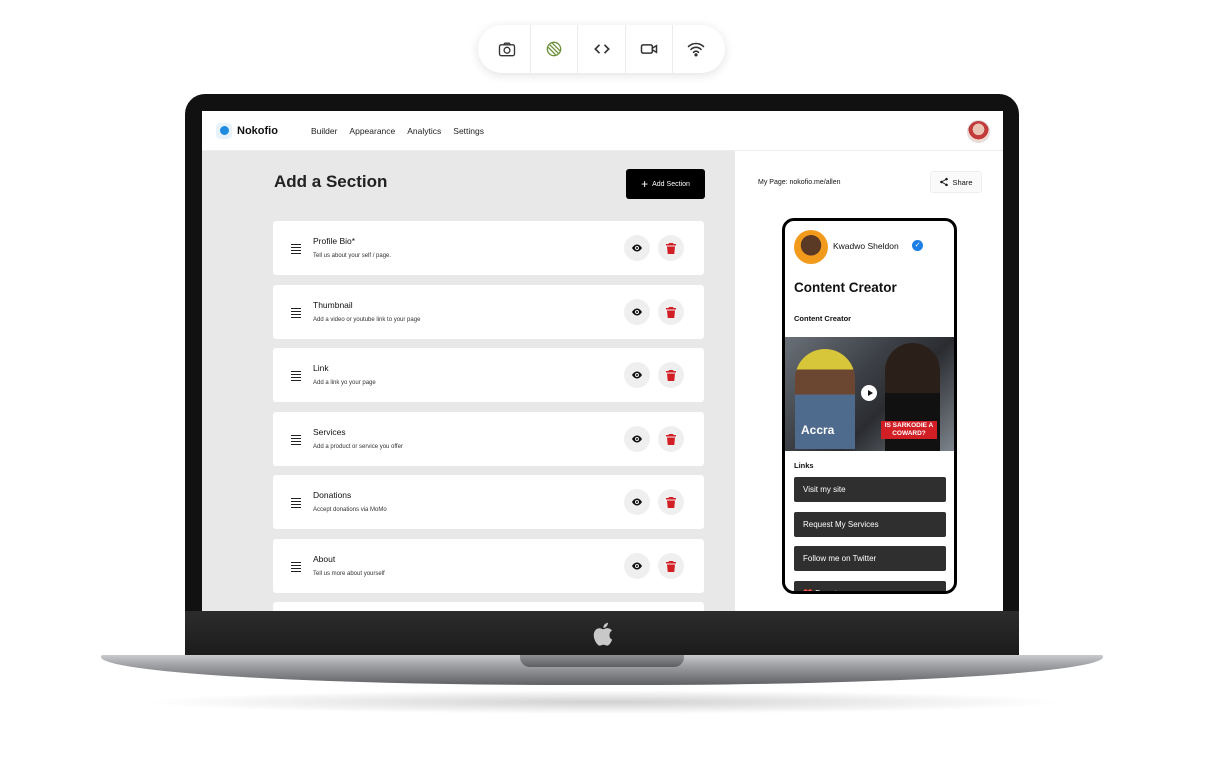 This screenshot has height=782, width=1214. Describe the element at coordinates (331, 181) in the screenshot. I see `page-title: Add a Section` at that location.